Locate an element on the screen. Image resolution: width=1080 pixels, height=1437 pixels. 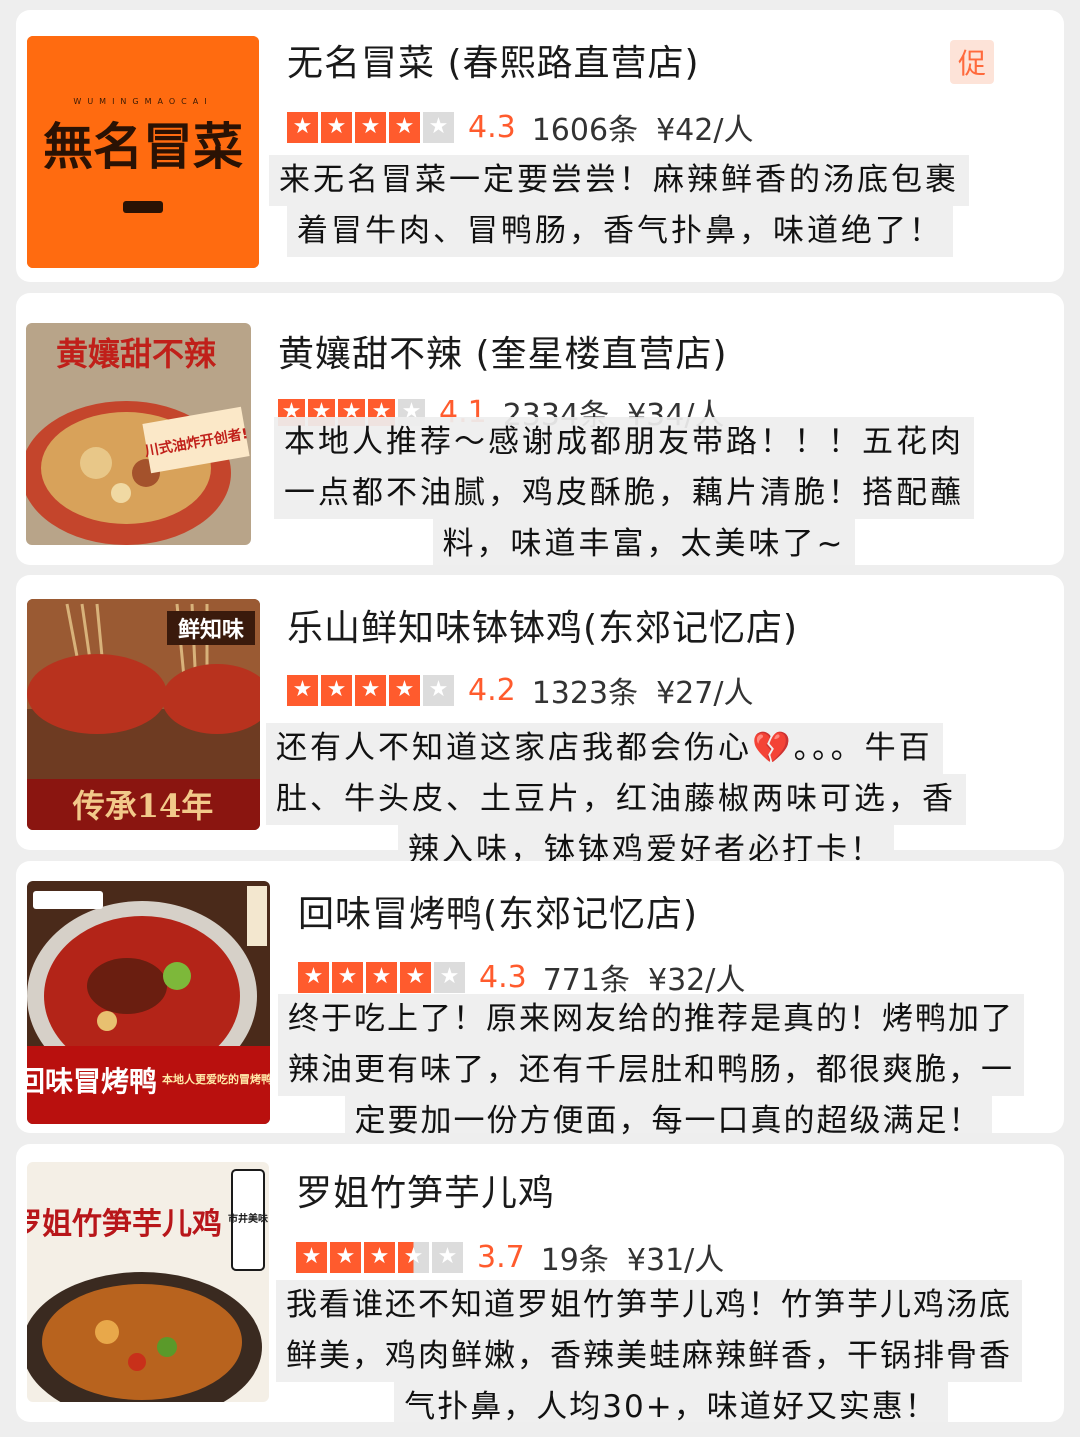
shop-thumbnail: 鲜知味 传承14年 is located at coordinates (143, 714).